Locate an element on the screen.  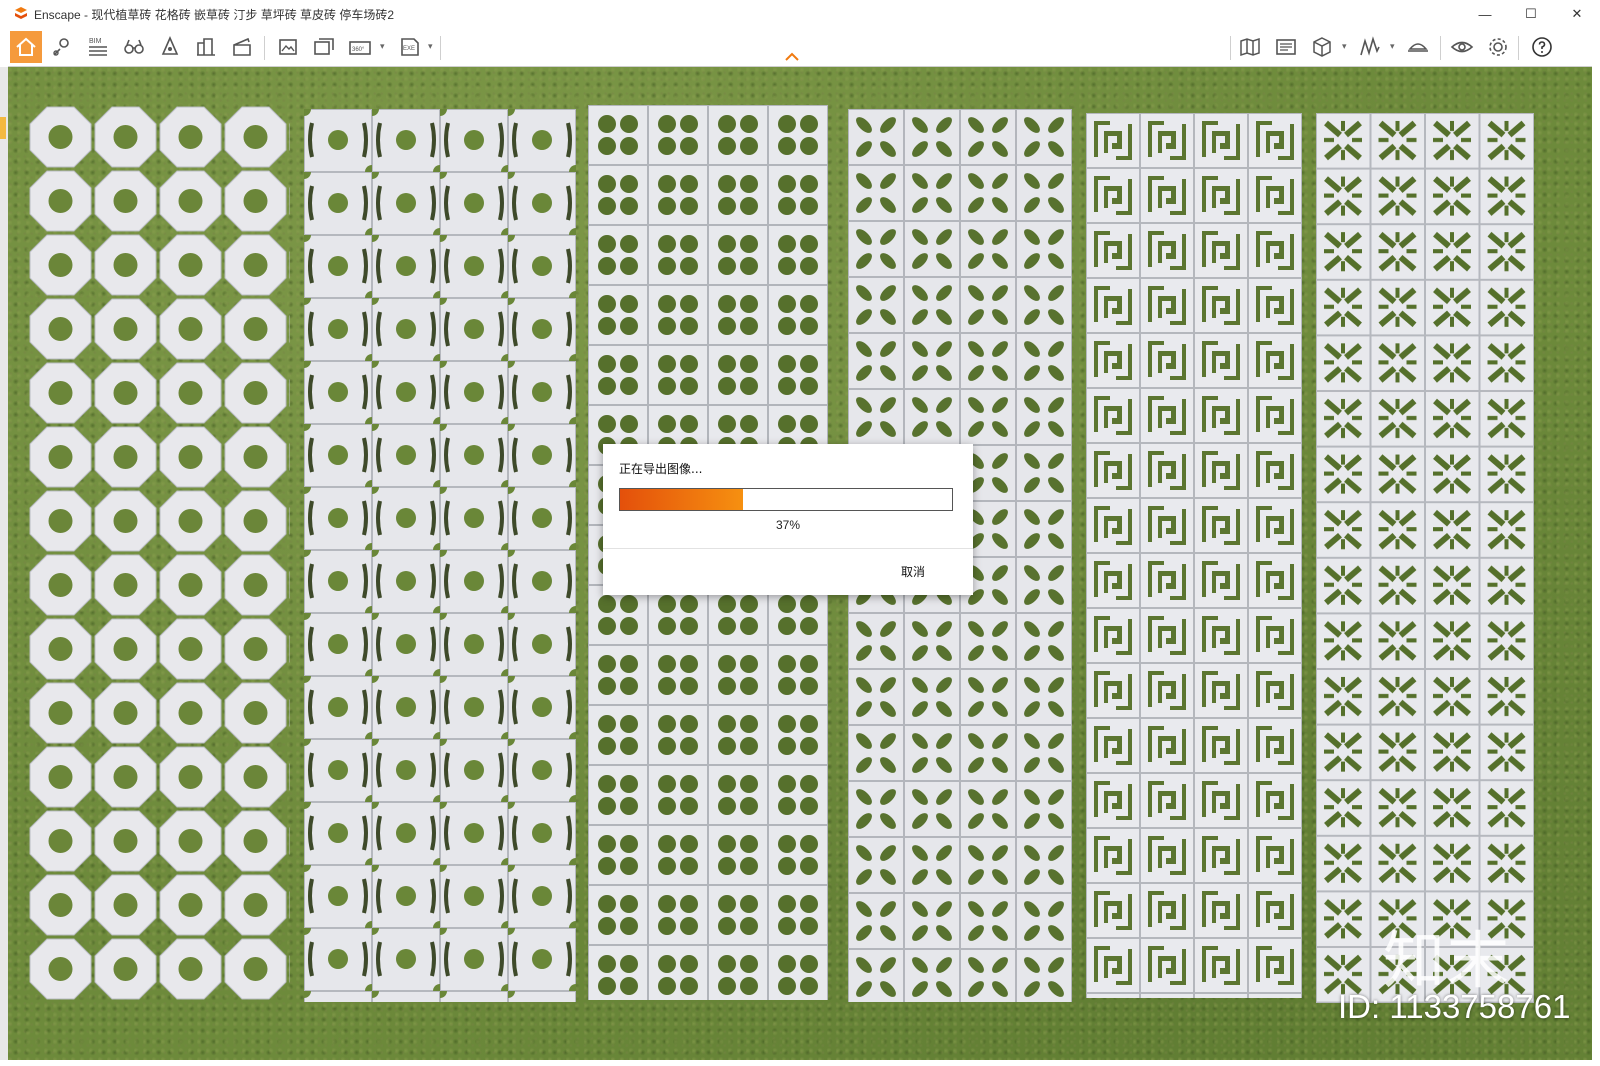
hat-icon is located at coordinates (1418, 47).